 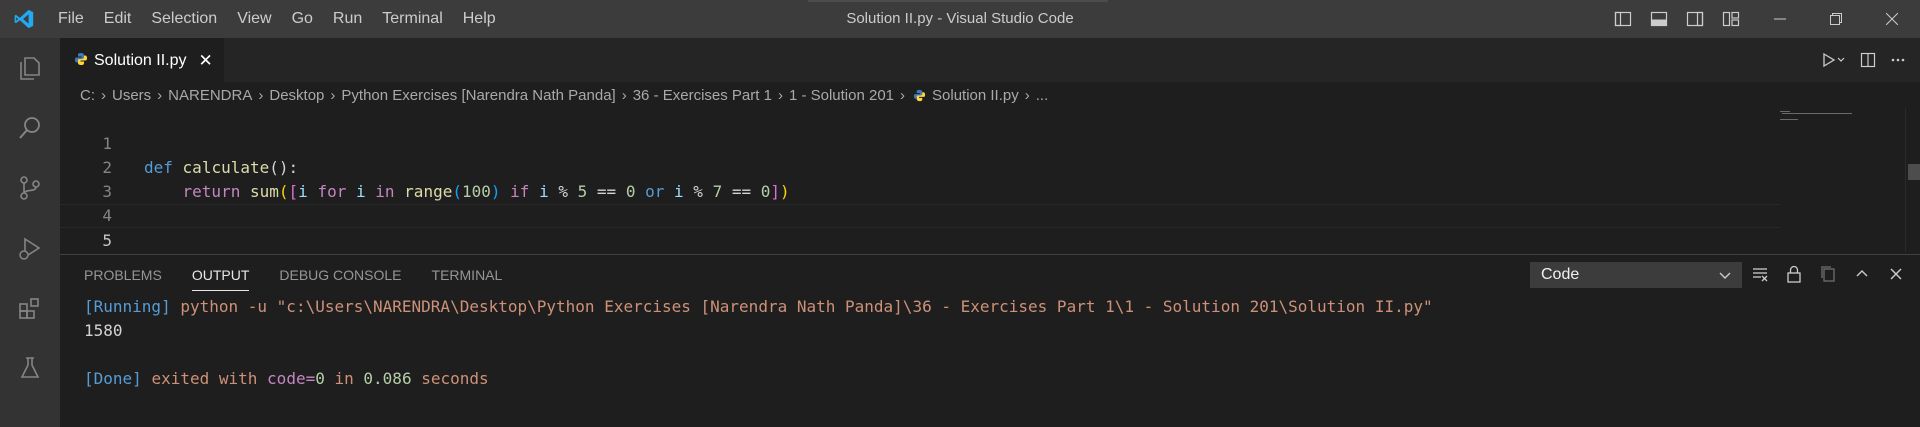 I want to click on lock-icon, so click(x=1794, y=274).